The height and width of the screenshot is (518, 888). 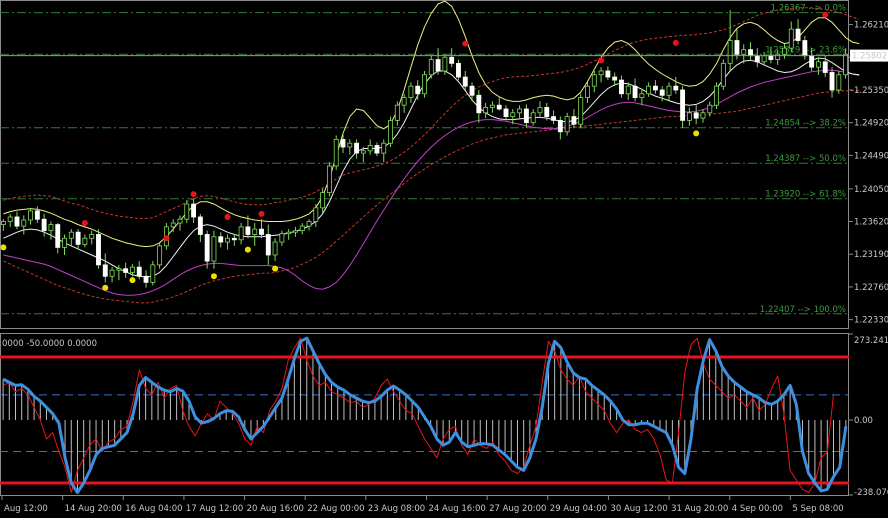 I want to click on price-tick-label: 1.24050, so click(x=871, y=190).